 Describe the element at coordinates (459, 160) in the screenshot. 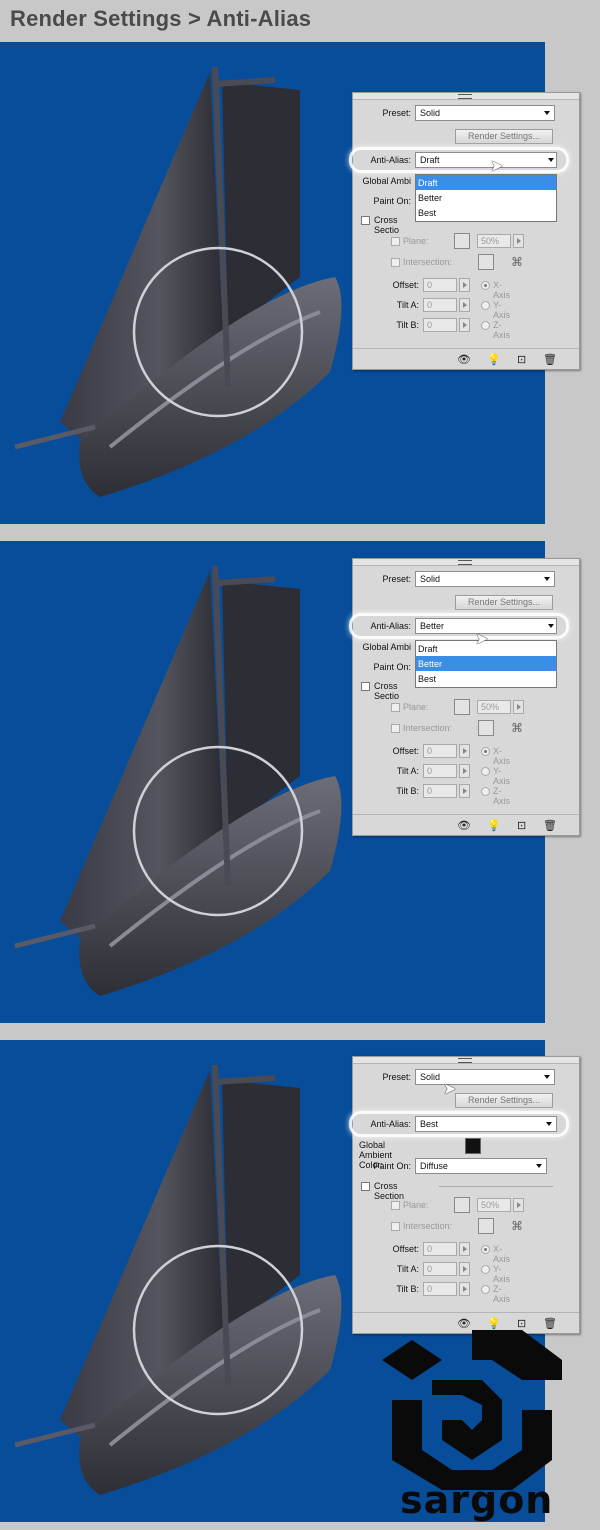

I see `anti-alias-highlight` at that location.